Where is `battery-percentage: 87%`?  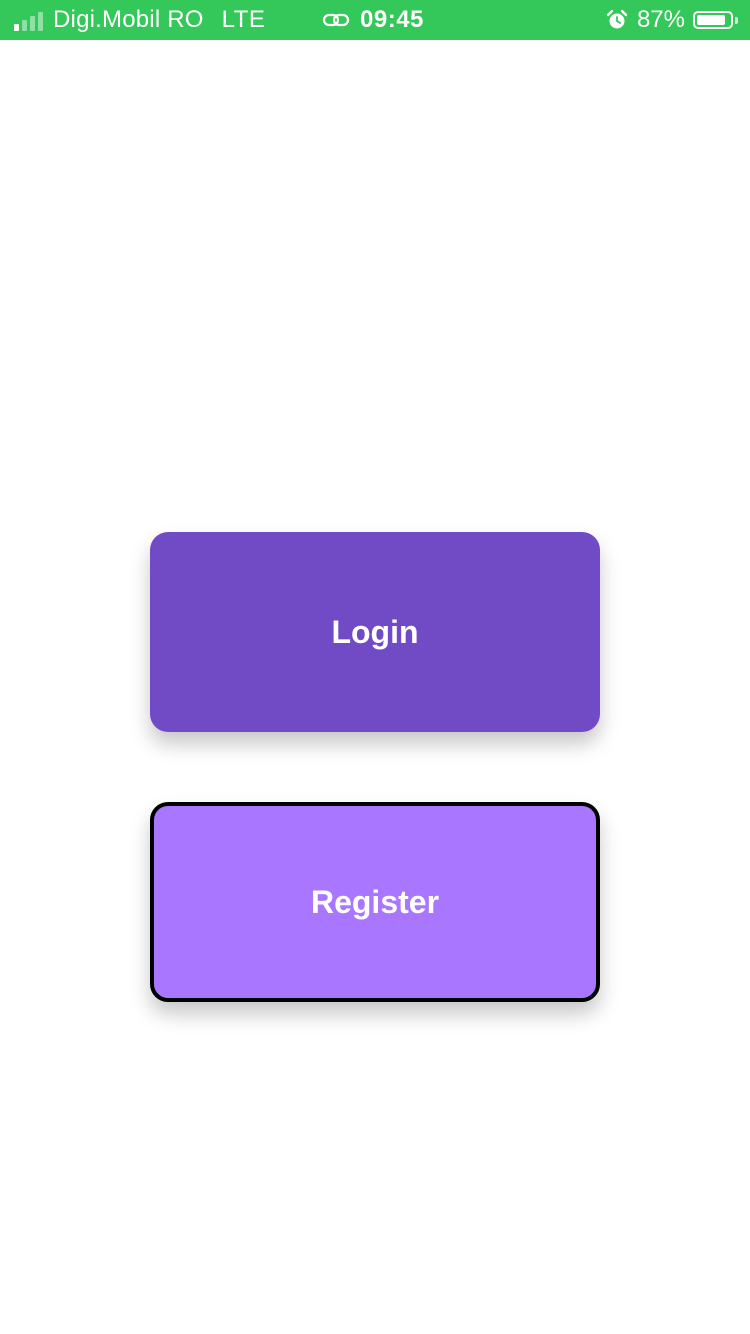
battery-percentage: 87% is located at coordinates (660, 19).